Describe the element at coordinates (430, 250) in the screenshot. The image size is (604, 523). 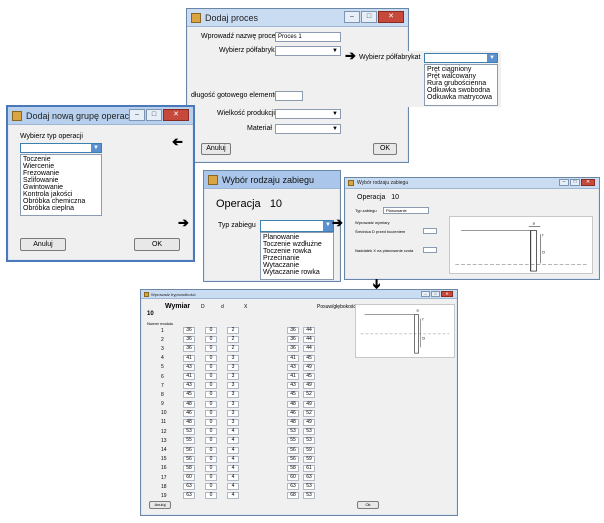
I see `allowance-input` at that location.